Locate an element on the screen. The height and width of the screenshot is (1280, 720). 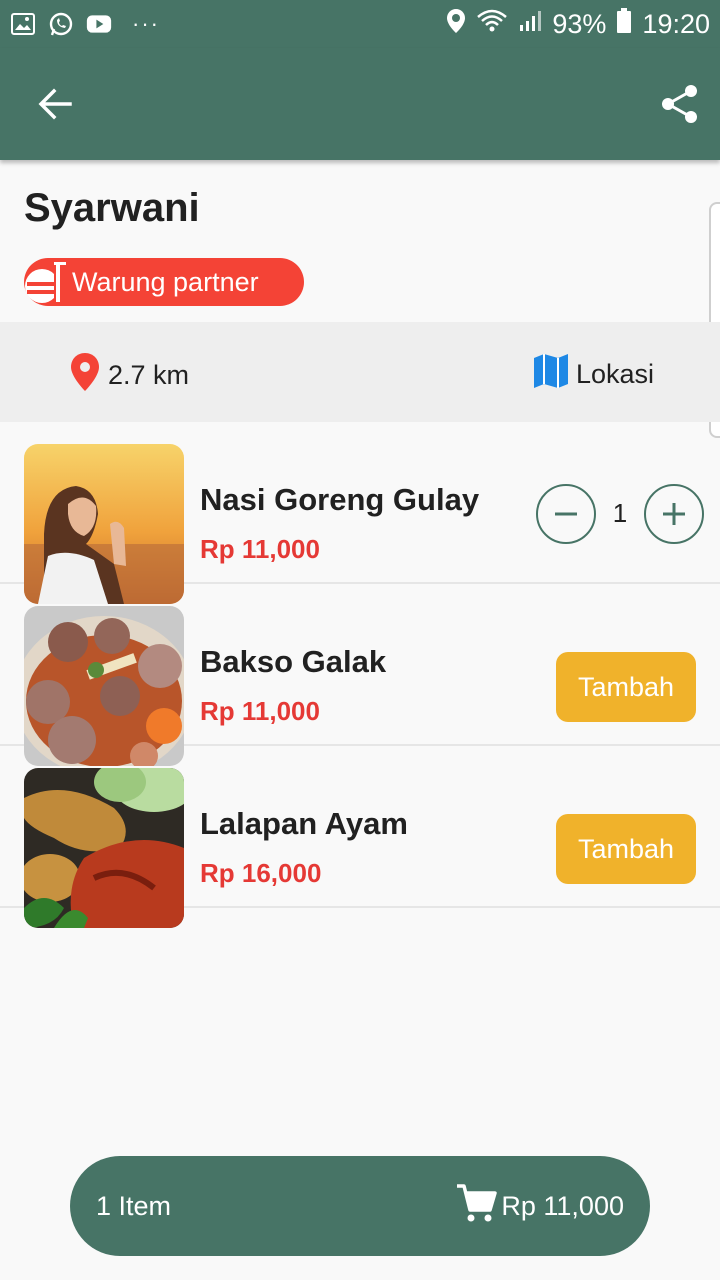
cart-icon is located at coordinates (476, 1206).